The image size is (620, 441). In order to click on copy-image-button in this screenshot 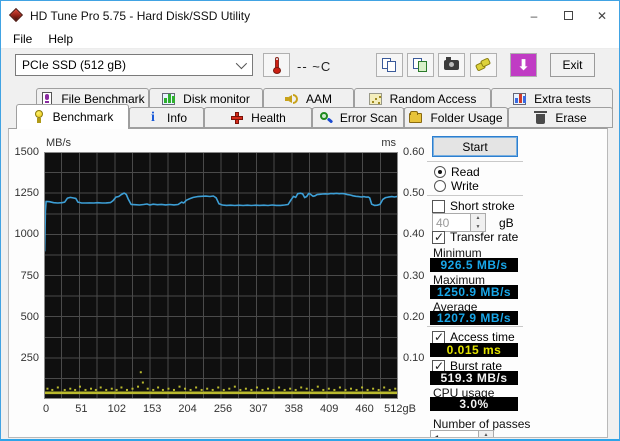, I will do `click(420, 65)`.